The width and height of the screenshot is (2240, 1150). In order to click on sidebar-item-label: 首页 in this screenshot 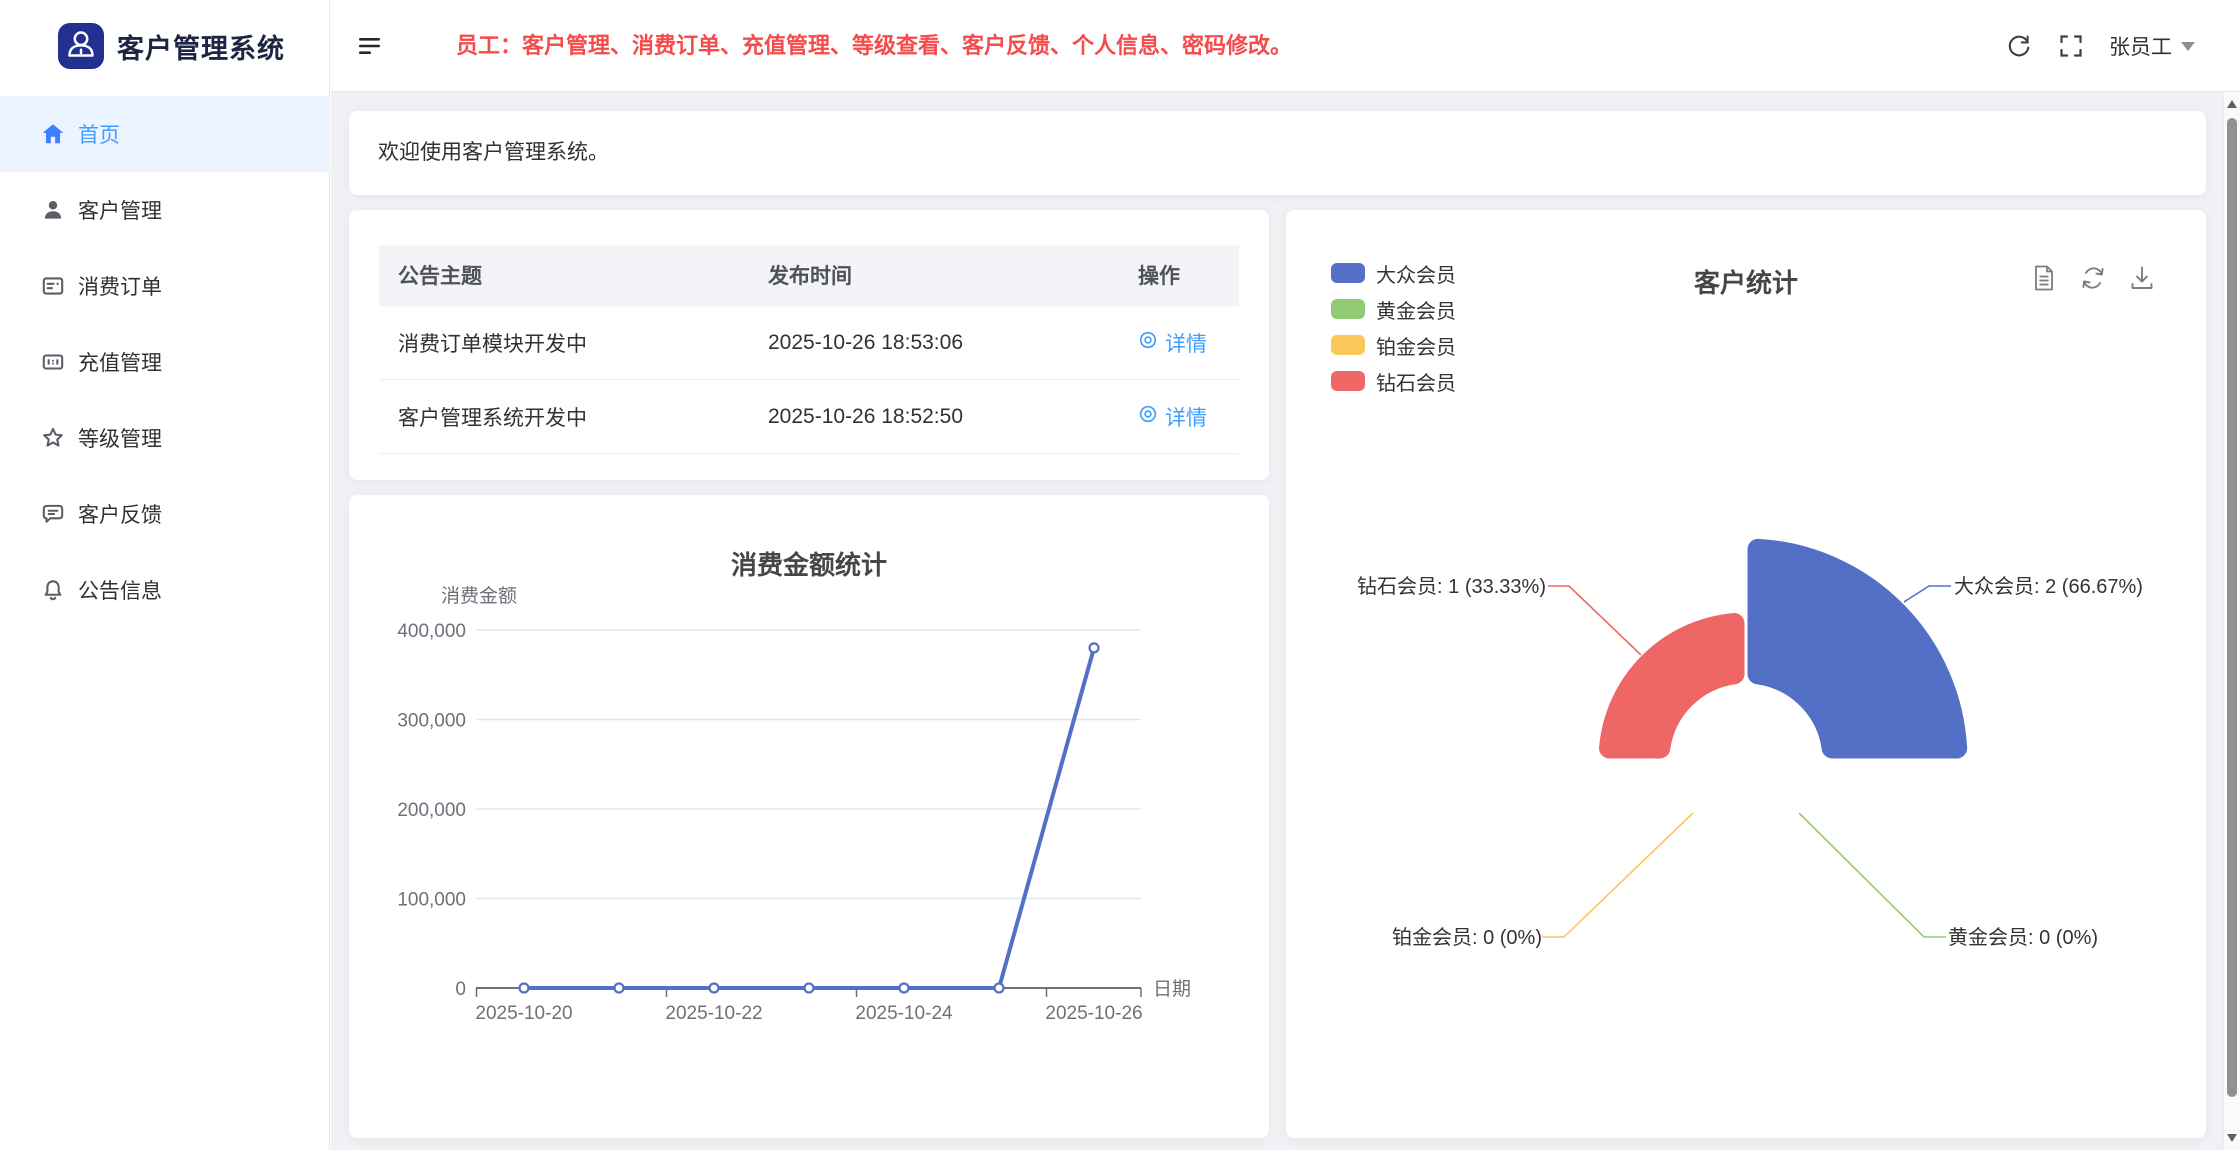, I will do `click(99, 135)`.